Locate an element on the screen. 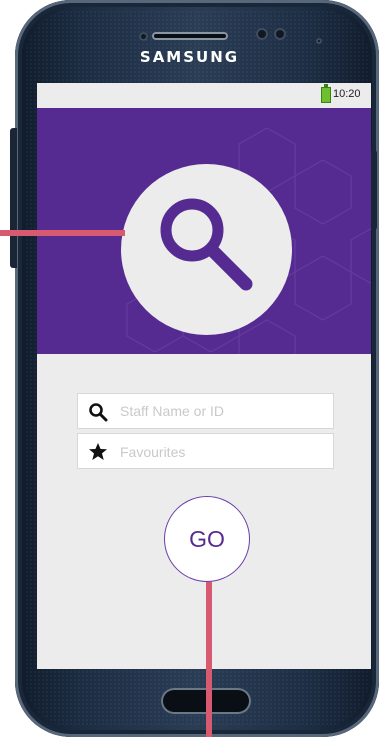 The width and height of the screenshot is (379, 737). hero-search-circle is located at coordinates (206, 249).